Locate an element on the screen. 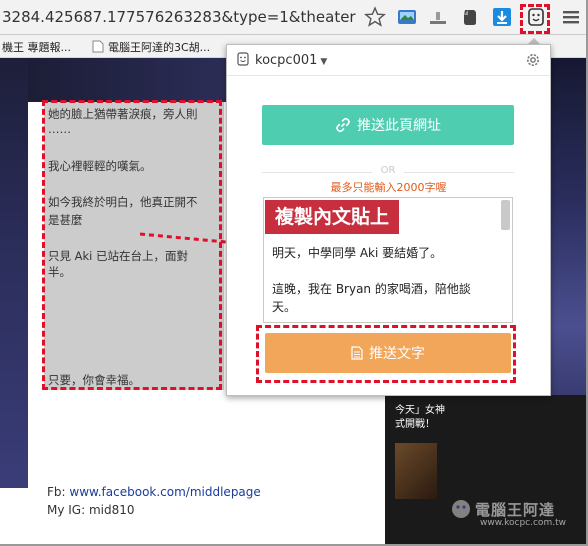  account-name: kocpc001 is located at coordinates (286, 60).